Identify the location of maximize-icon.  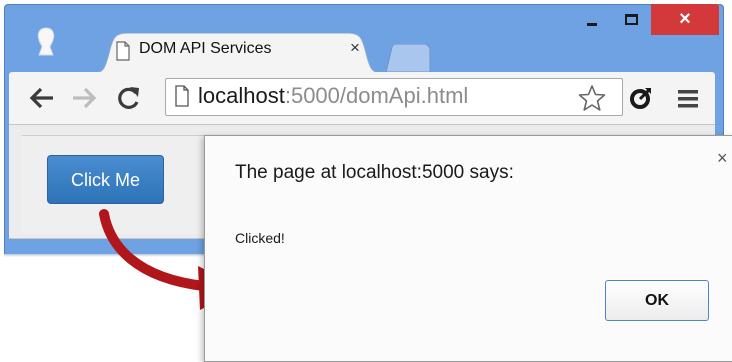
(631, 19).